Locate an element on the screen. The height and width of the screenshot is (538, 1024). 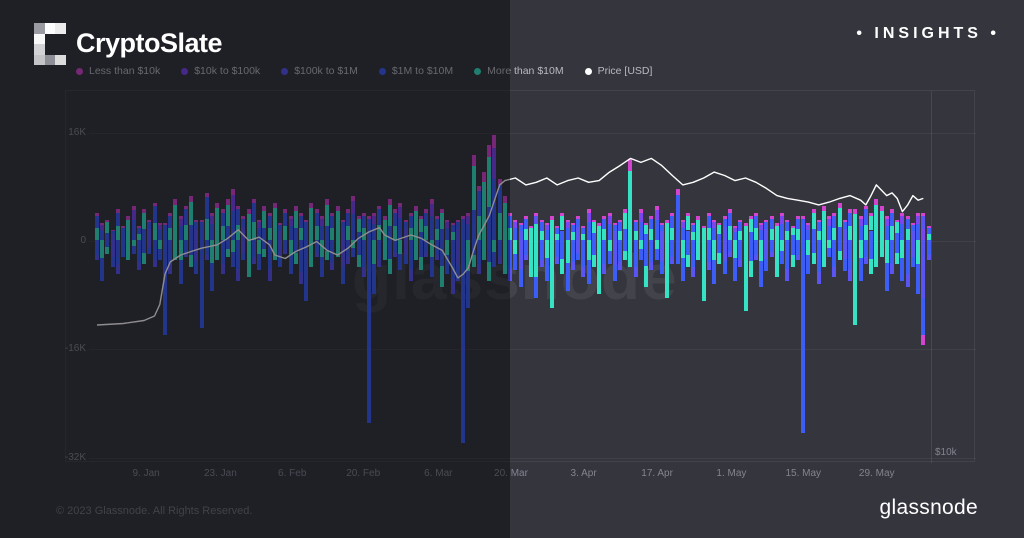
page-title: CryptoSlate is located at coordinates (149, 43).